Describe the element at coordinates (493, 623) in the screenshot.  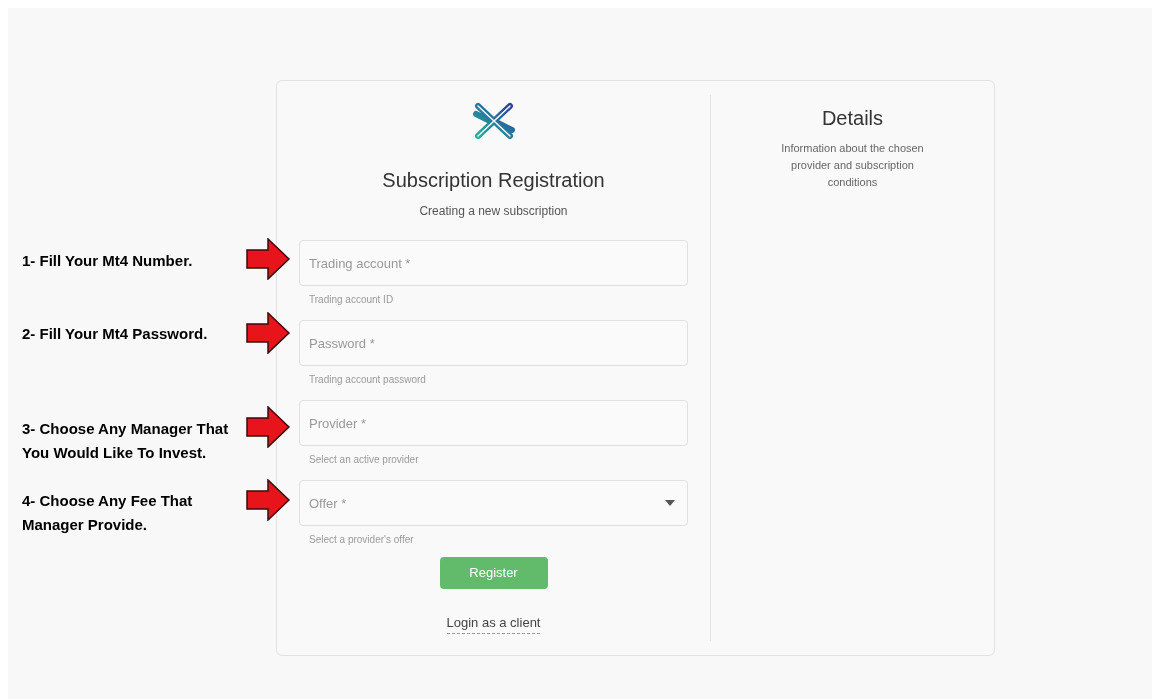
I see `login-link: Login as a client` at that location.